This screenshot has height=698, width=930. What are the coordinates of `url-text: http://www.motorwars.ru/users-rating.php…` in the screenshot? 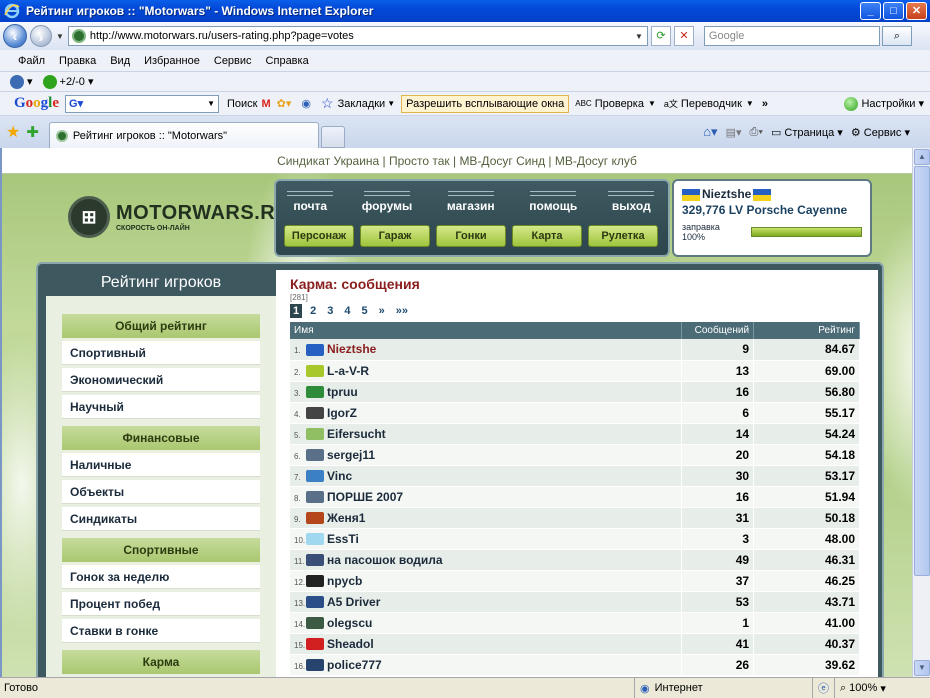 It's located at (362, 36).